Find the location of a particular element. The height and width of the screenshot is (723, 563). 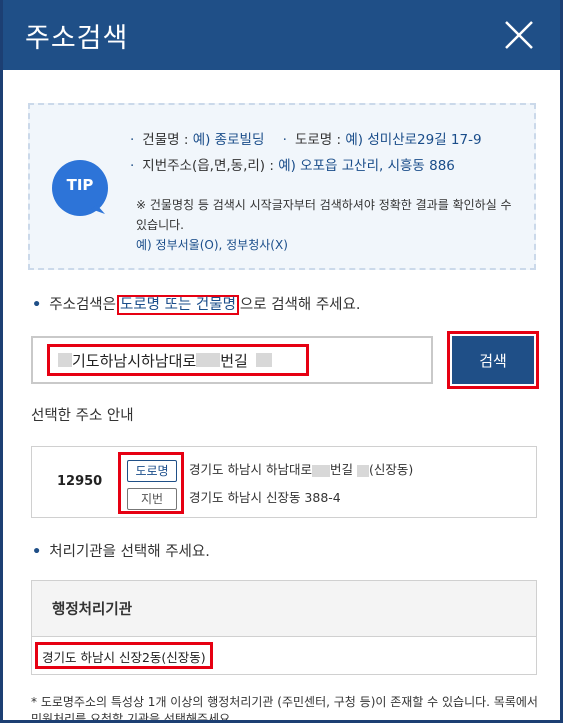

dialog-title: 주소검색 is located at coordinates (77, 38).